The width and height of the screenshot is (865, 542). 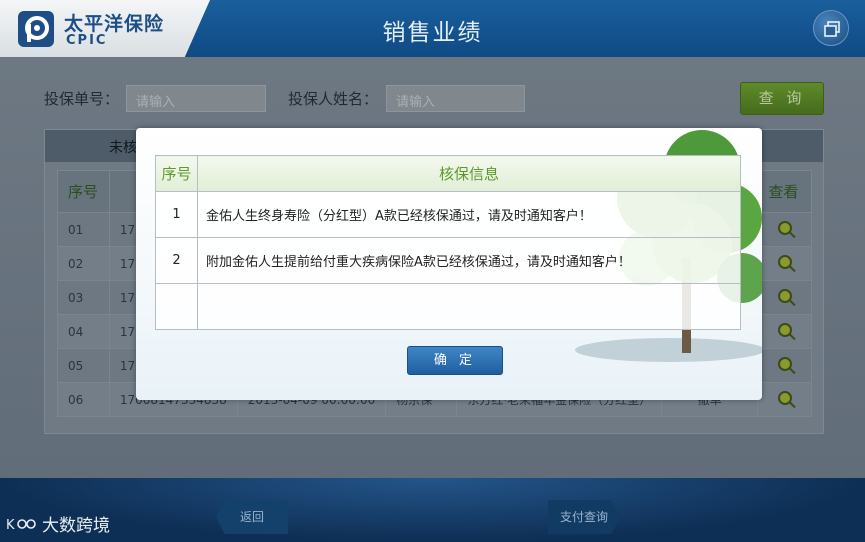 What do you see at coordinates (252, 517) in the screenshot?
I see `back-button: 返回` at bounding box center [252, 517].